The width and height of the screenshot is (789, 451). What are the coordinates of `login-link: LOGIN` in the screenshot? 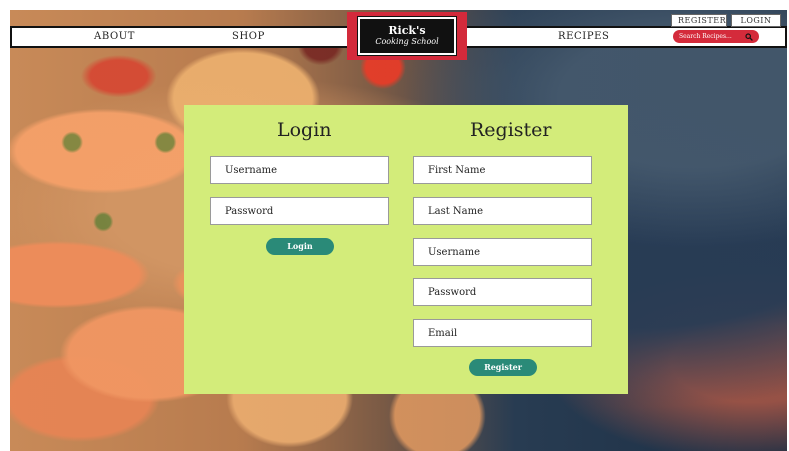 It's located at (756, 20).